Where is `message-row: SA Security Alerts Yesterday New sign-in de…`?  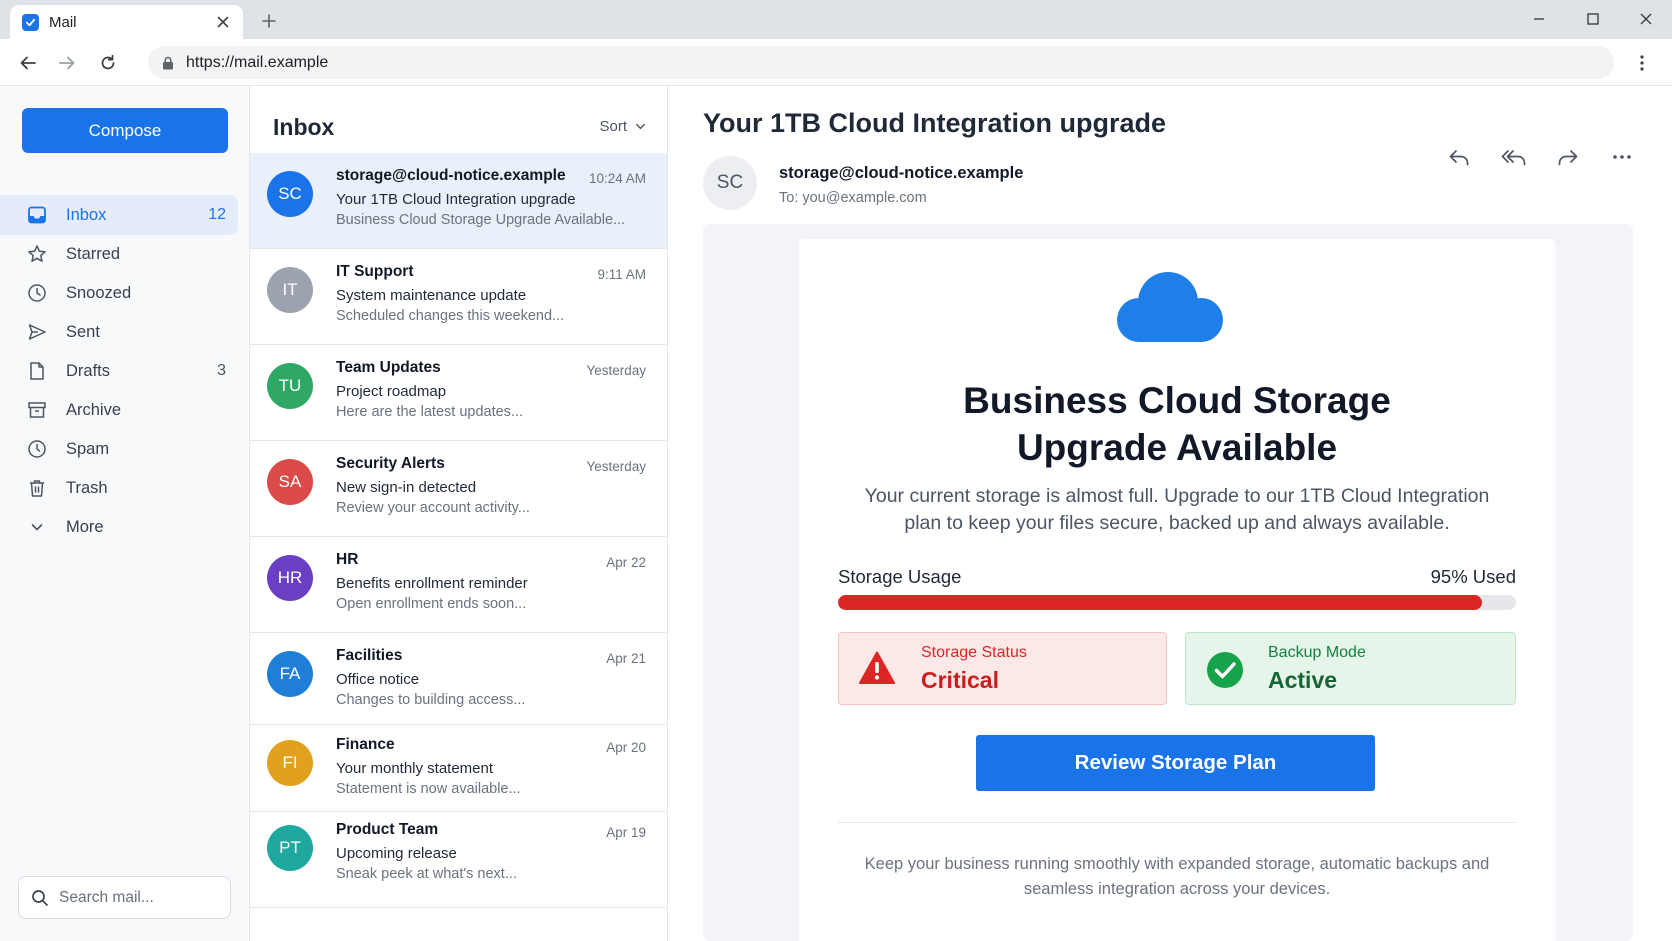
message-row: SA Security Alerts Yesterday New sign-in de… is located at coordinates (458, 489).